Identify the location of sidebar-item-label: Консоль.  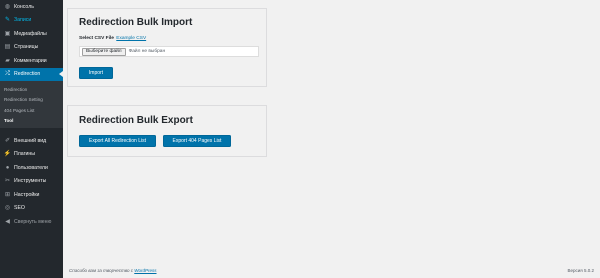
(24, 6).